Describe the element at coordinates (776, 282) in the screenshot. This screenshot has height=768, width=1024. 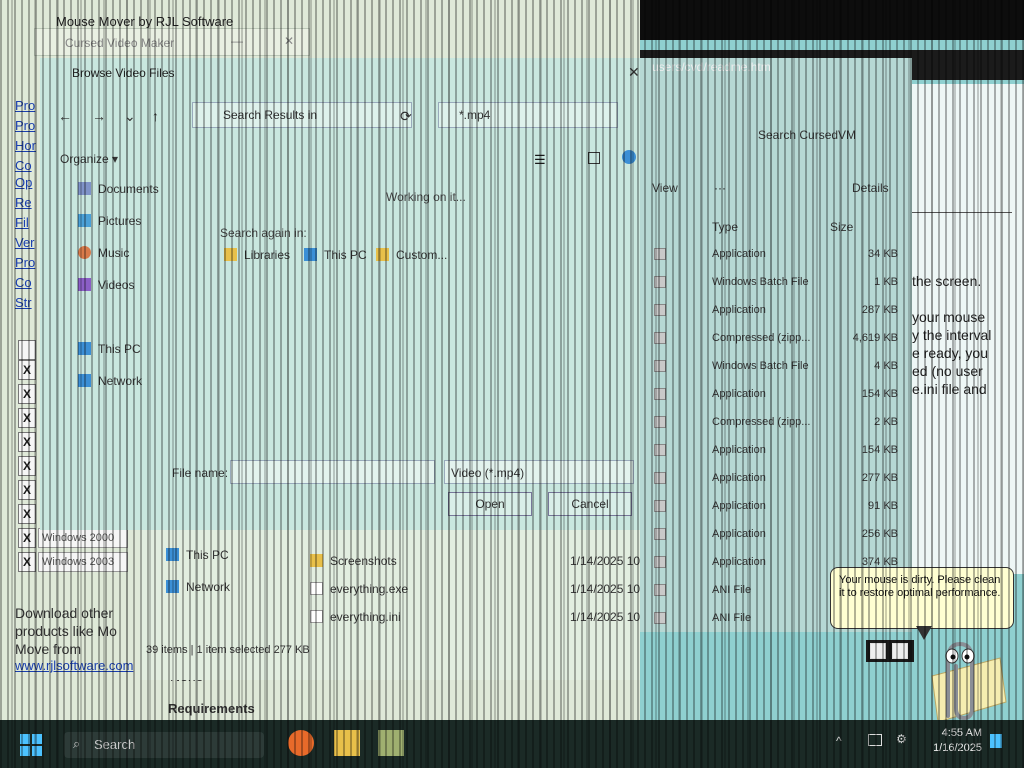
I see `file-list-row: Windows Batch File 1 KB` at that location.